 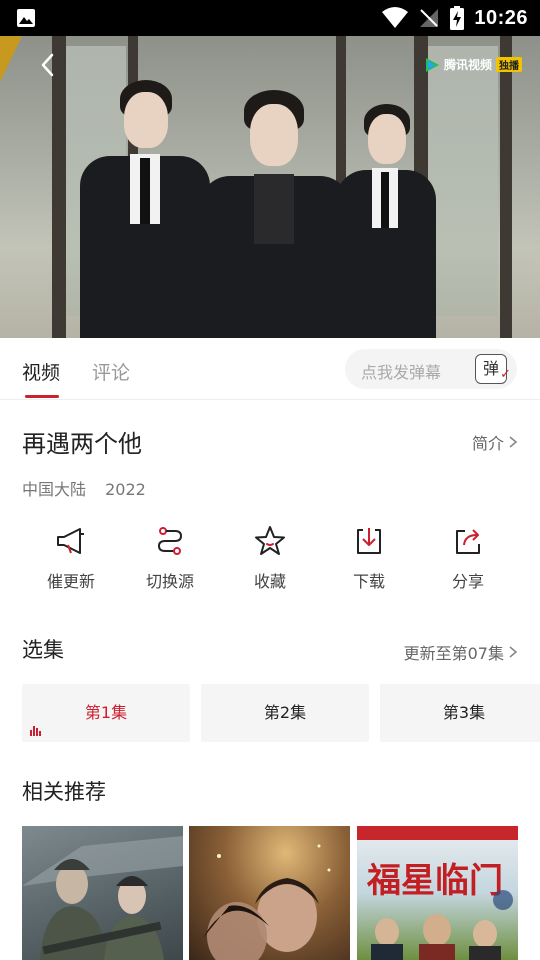 What do you see at coordinates (501, 17) in the screenshot?
I see `clock: 10:26` at bounding box center [501, 17].